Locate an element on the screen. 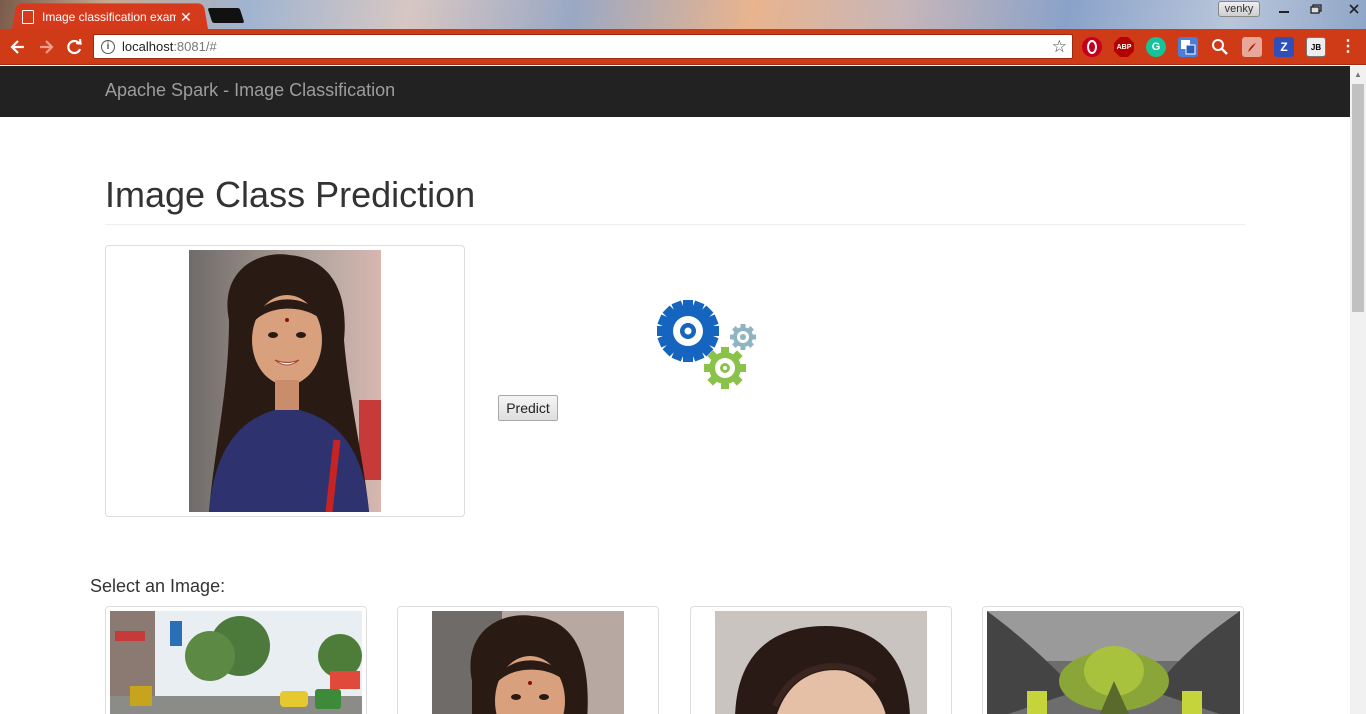 The width and height of the screenshot is (1366, 714). jb-icon: JB is located at coordinates (1316, 47).